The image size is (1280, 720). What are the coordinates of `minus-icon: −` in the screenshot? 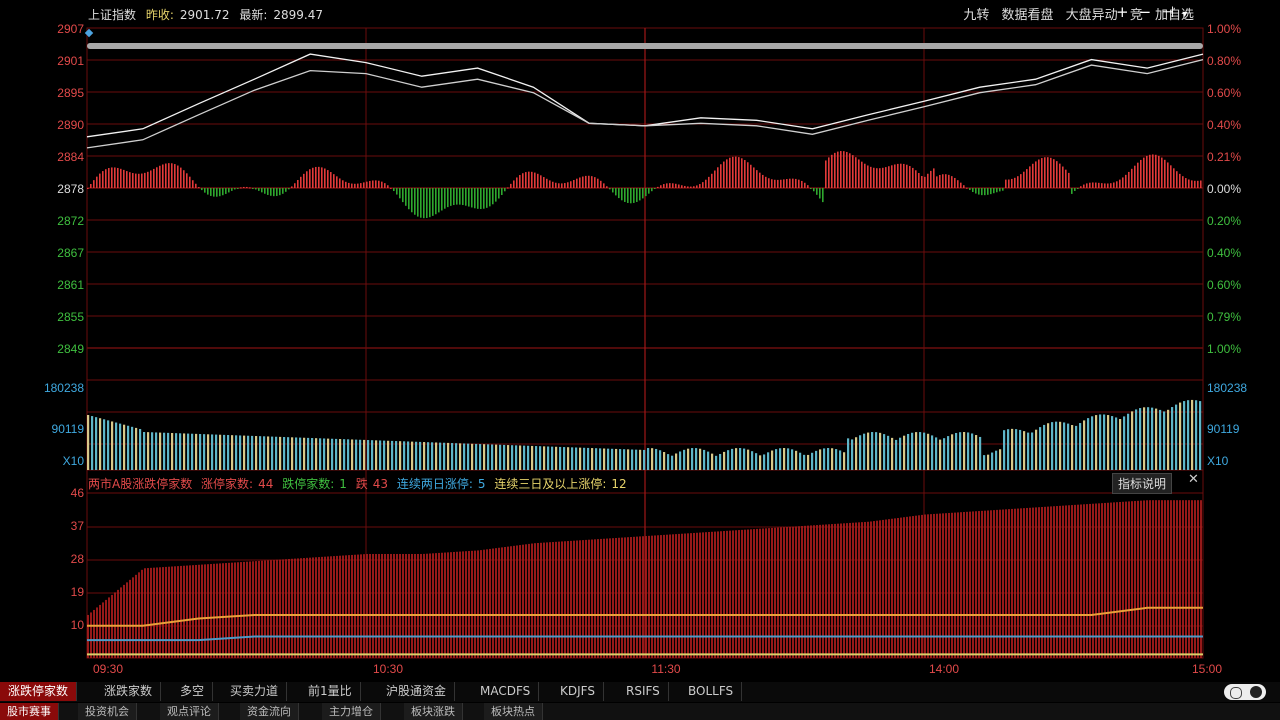 It's located at (1145, 12).